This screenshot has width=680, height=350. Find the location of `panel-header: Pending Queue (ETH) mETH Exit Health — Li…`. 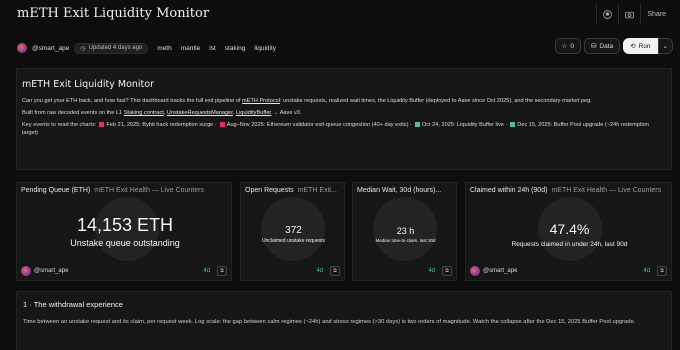

panel-header: Pending Queue (ETH) mETH Exit Health — Li… is located at coordinates (112, 190).